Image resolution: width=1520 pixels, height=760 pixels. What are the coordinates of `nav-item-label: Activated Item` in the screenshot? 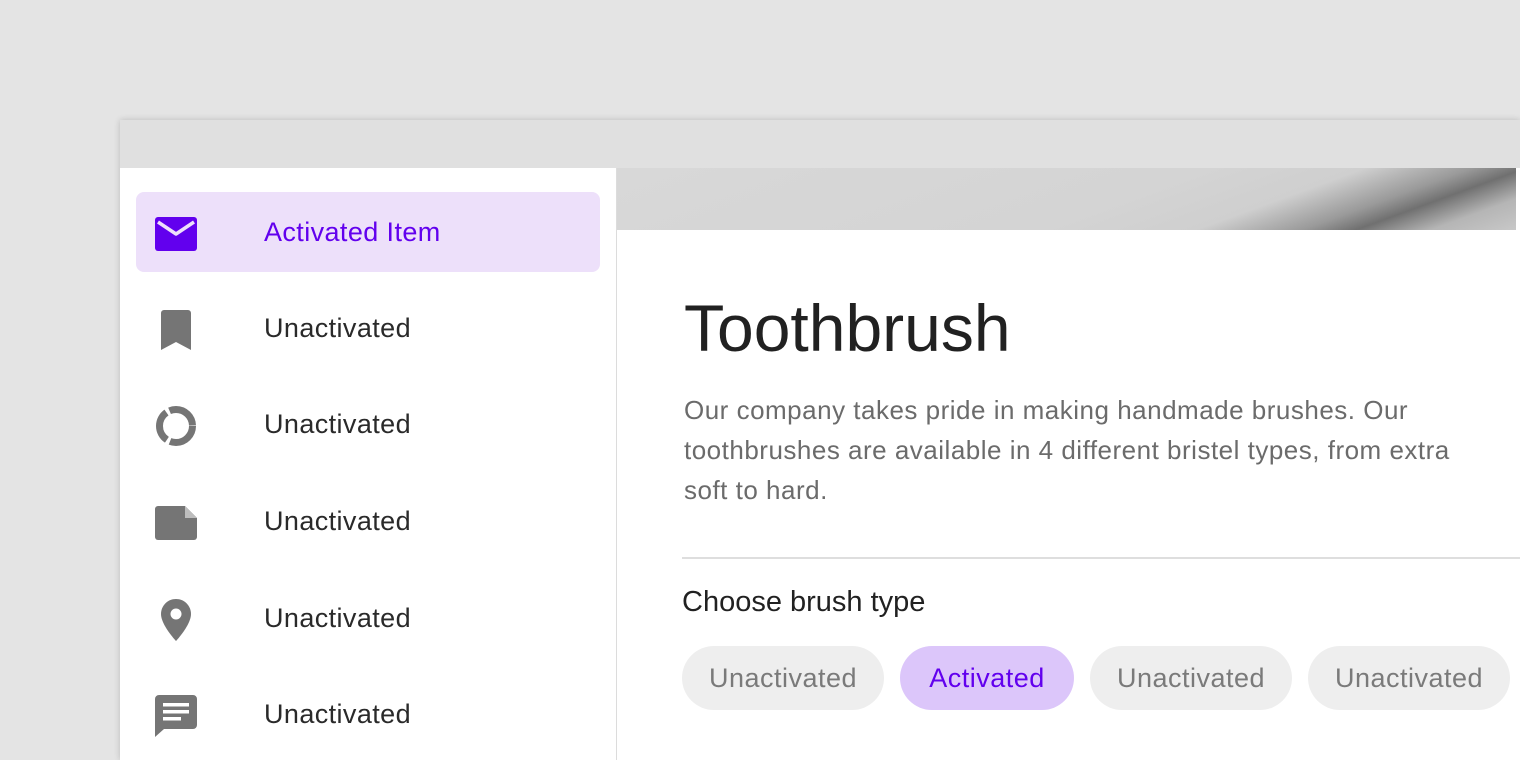 It's located at (352, 232).